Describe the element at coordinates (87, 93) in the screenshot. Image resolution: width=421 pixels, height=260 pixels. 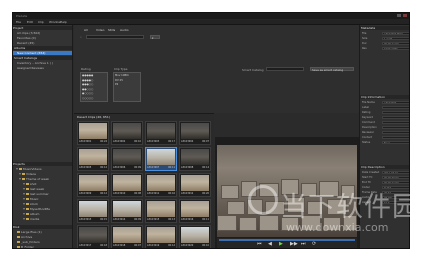
I see `rating-option: ●○○○○` at that location.